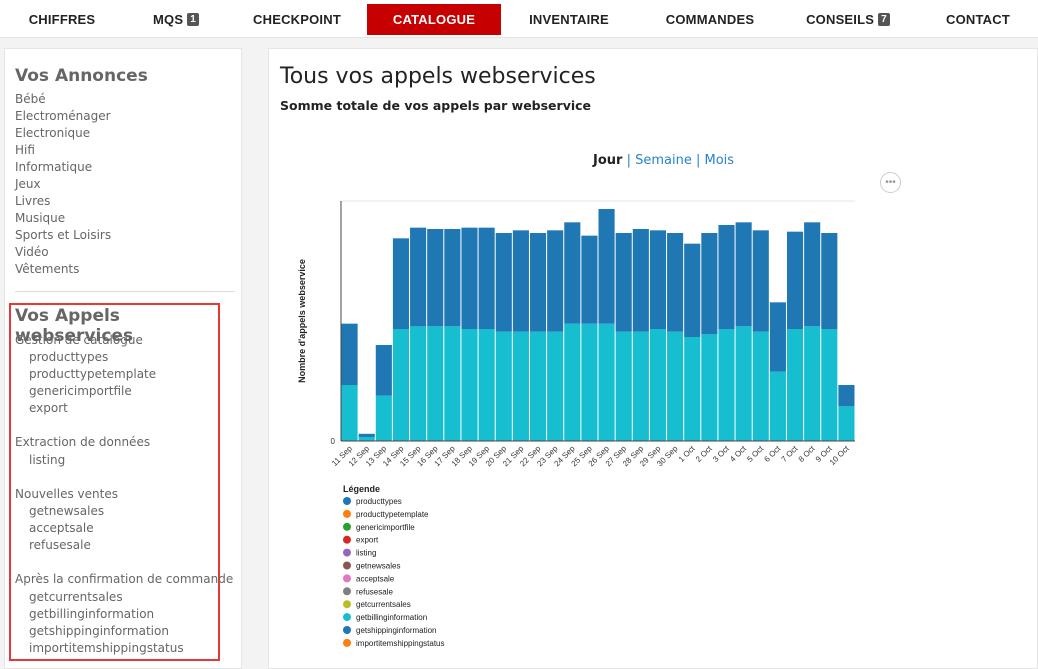 Image resolution: width=1038 pixels, height=669 pixels. Describe the element at coordinates (60, 545) in the screenshot. I see `sidebar-item-refusesale: refusesale` at that location.